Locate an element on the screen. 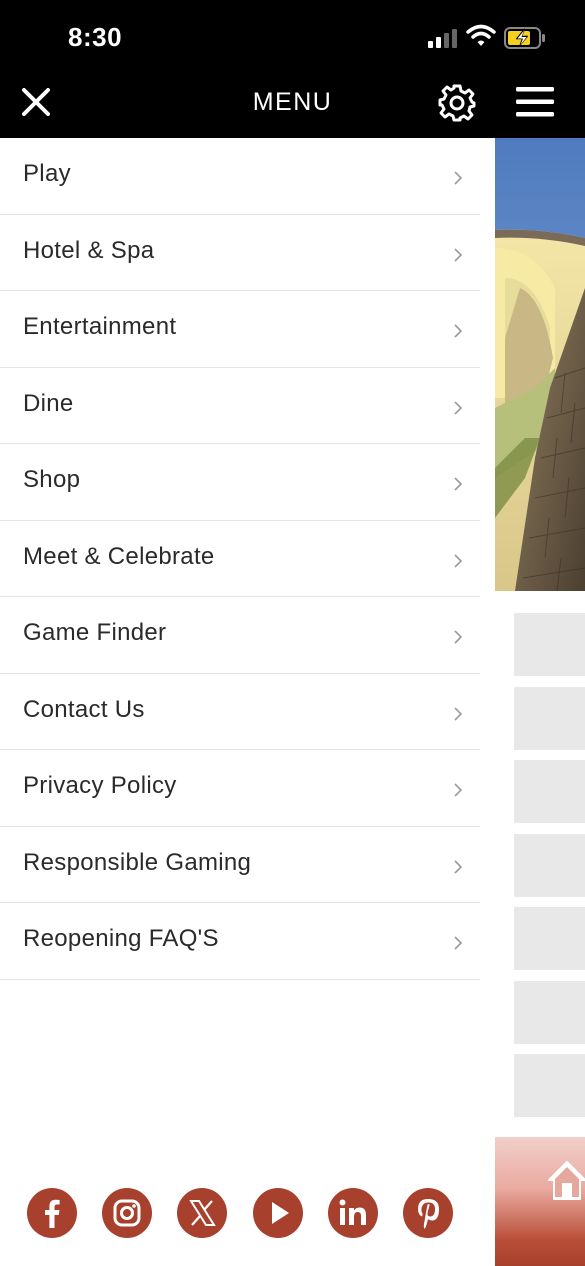 The image size is (585, 1266). instagram-icon is located at coordinates (127, 1213).